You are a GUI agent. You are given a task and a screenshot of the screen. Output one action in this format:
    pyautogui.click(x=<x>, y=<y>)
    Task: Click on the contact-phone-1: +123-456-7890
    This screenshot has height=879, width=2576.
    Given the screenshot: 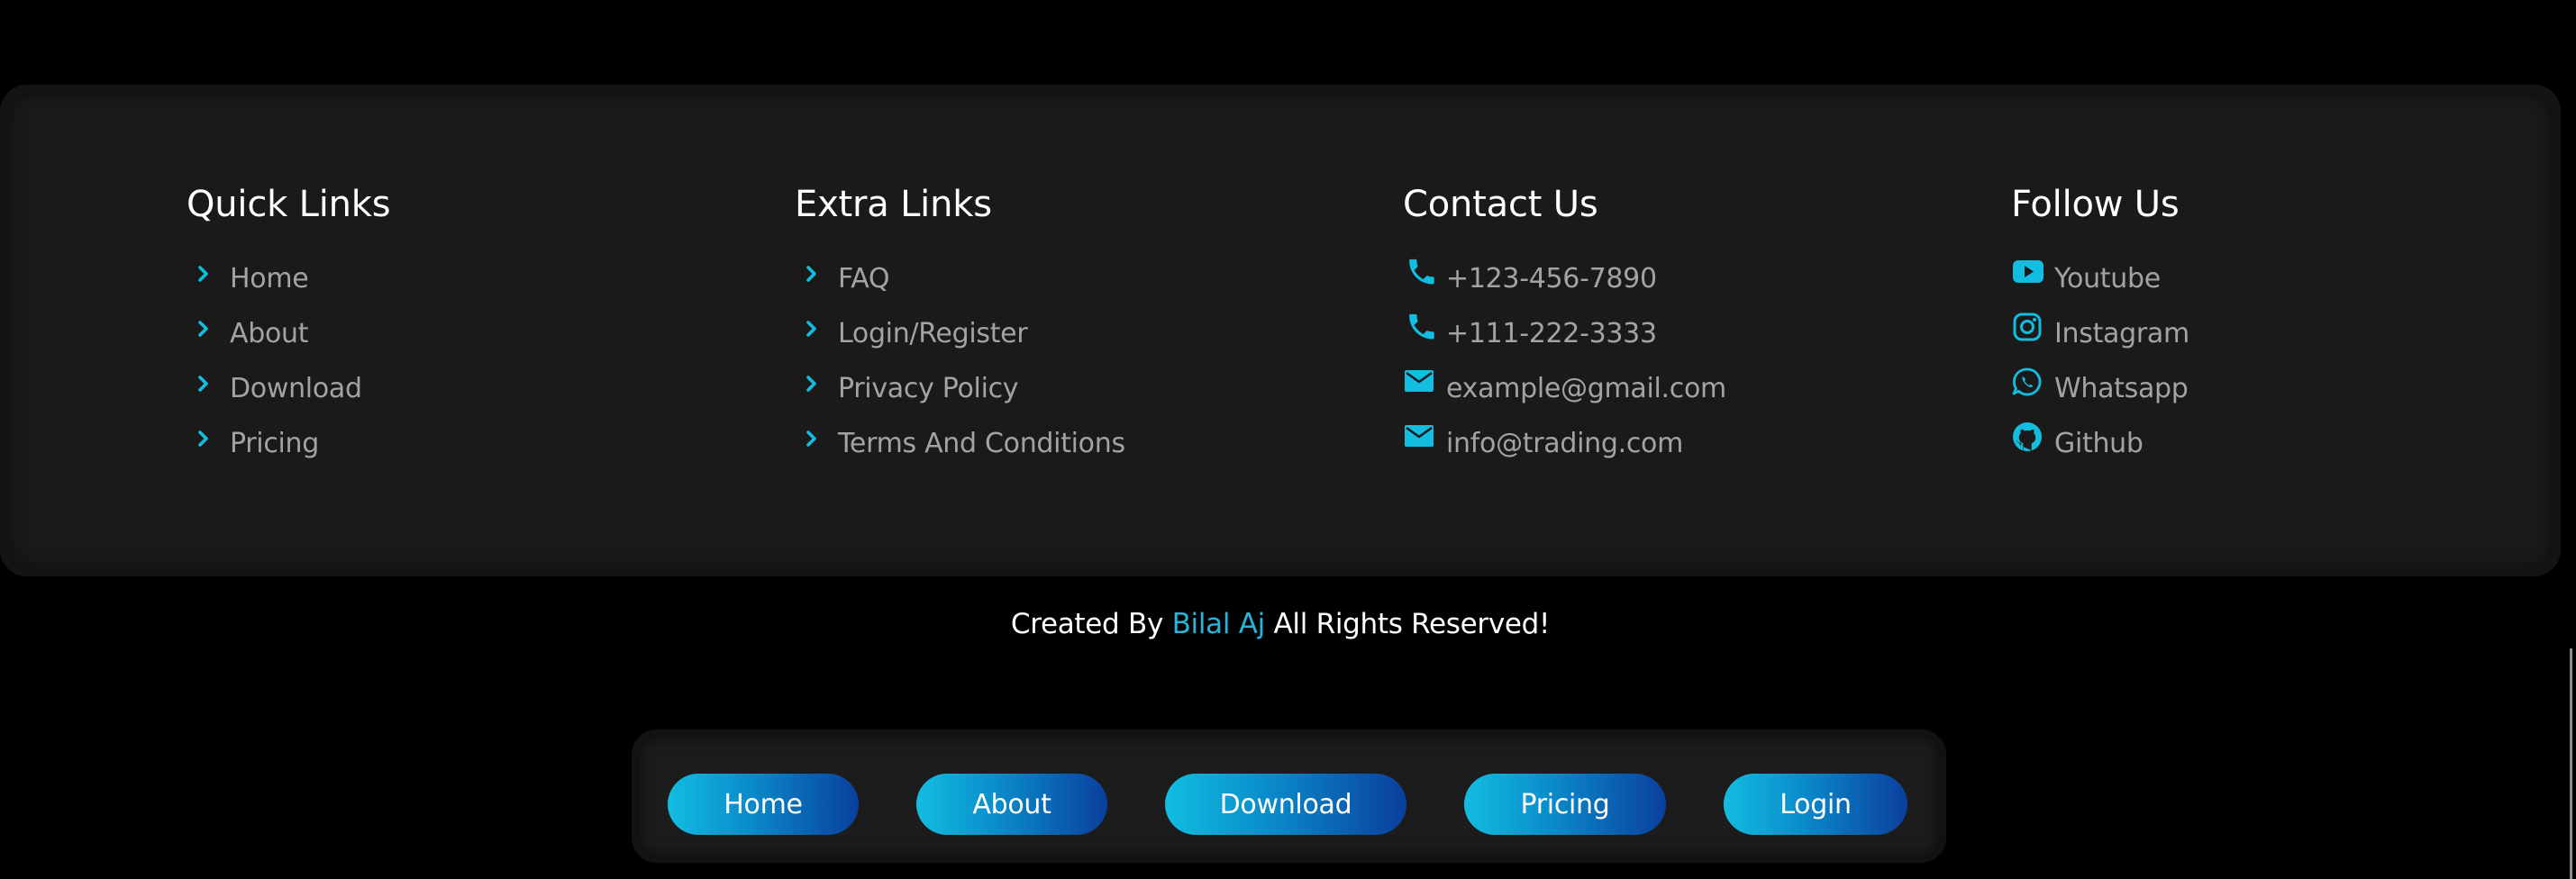 What is the action you would take?
    pyautogui.click(x=1564, y=278)
    